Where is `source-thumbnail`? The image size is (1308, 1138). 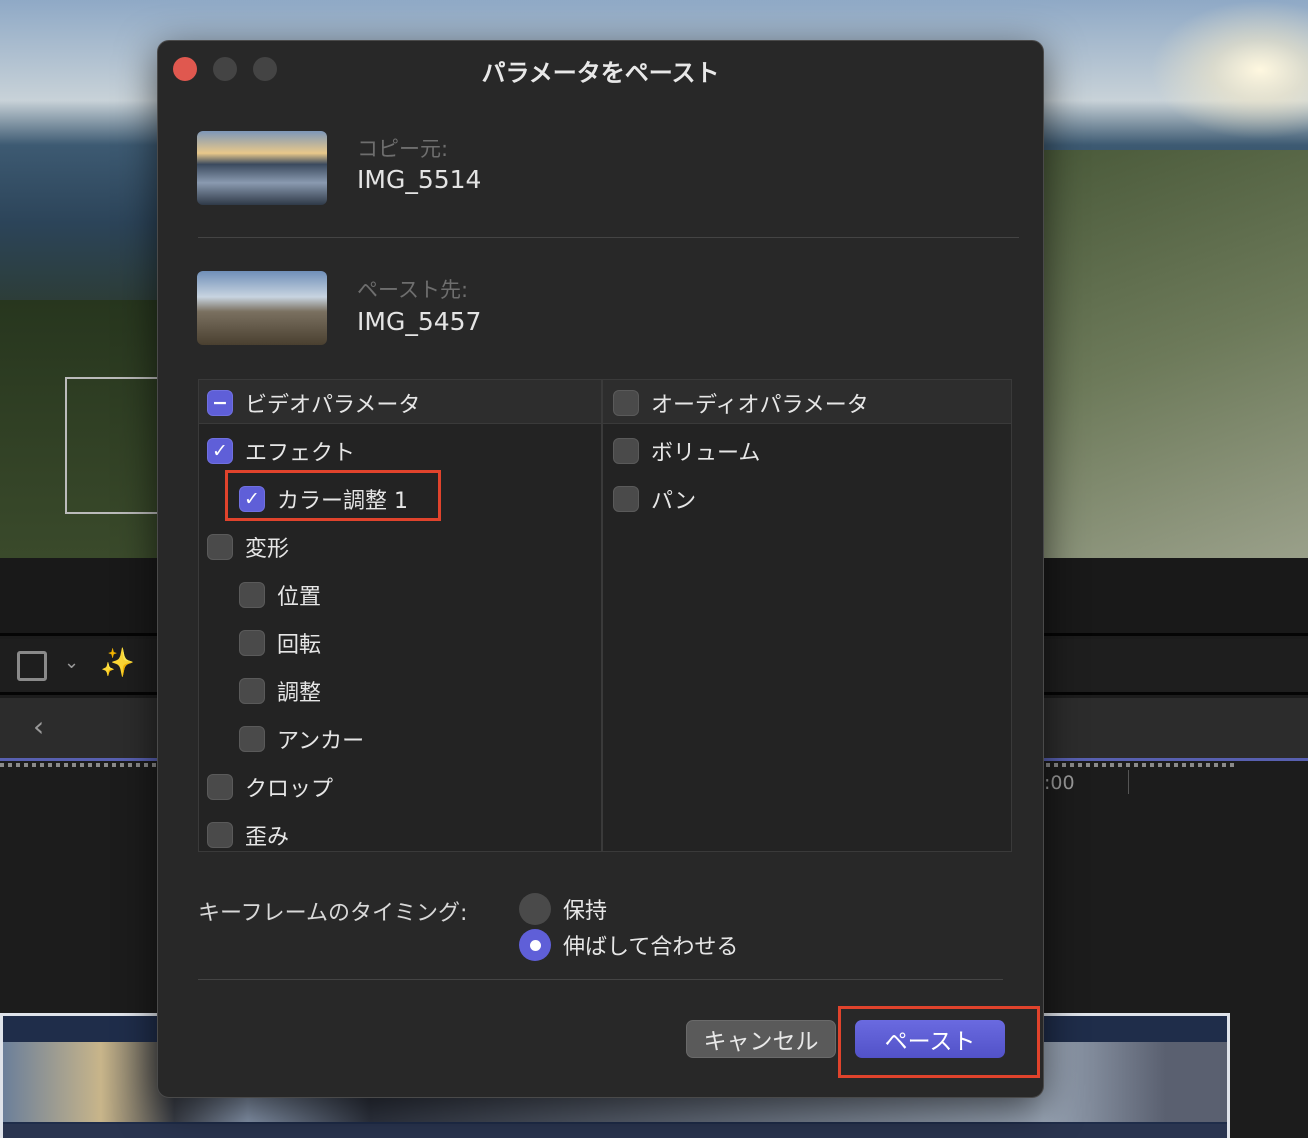 source-thumbnail is located at coordinates (262, 168).